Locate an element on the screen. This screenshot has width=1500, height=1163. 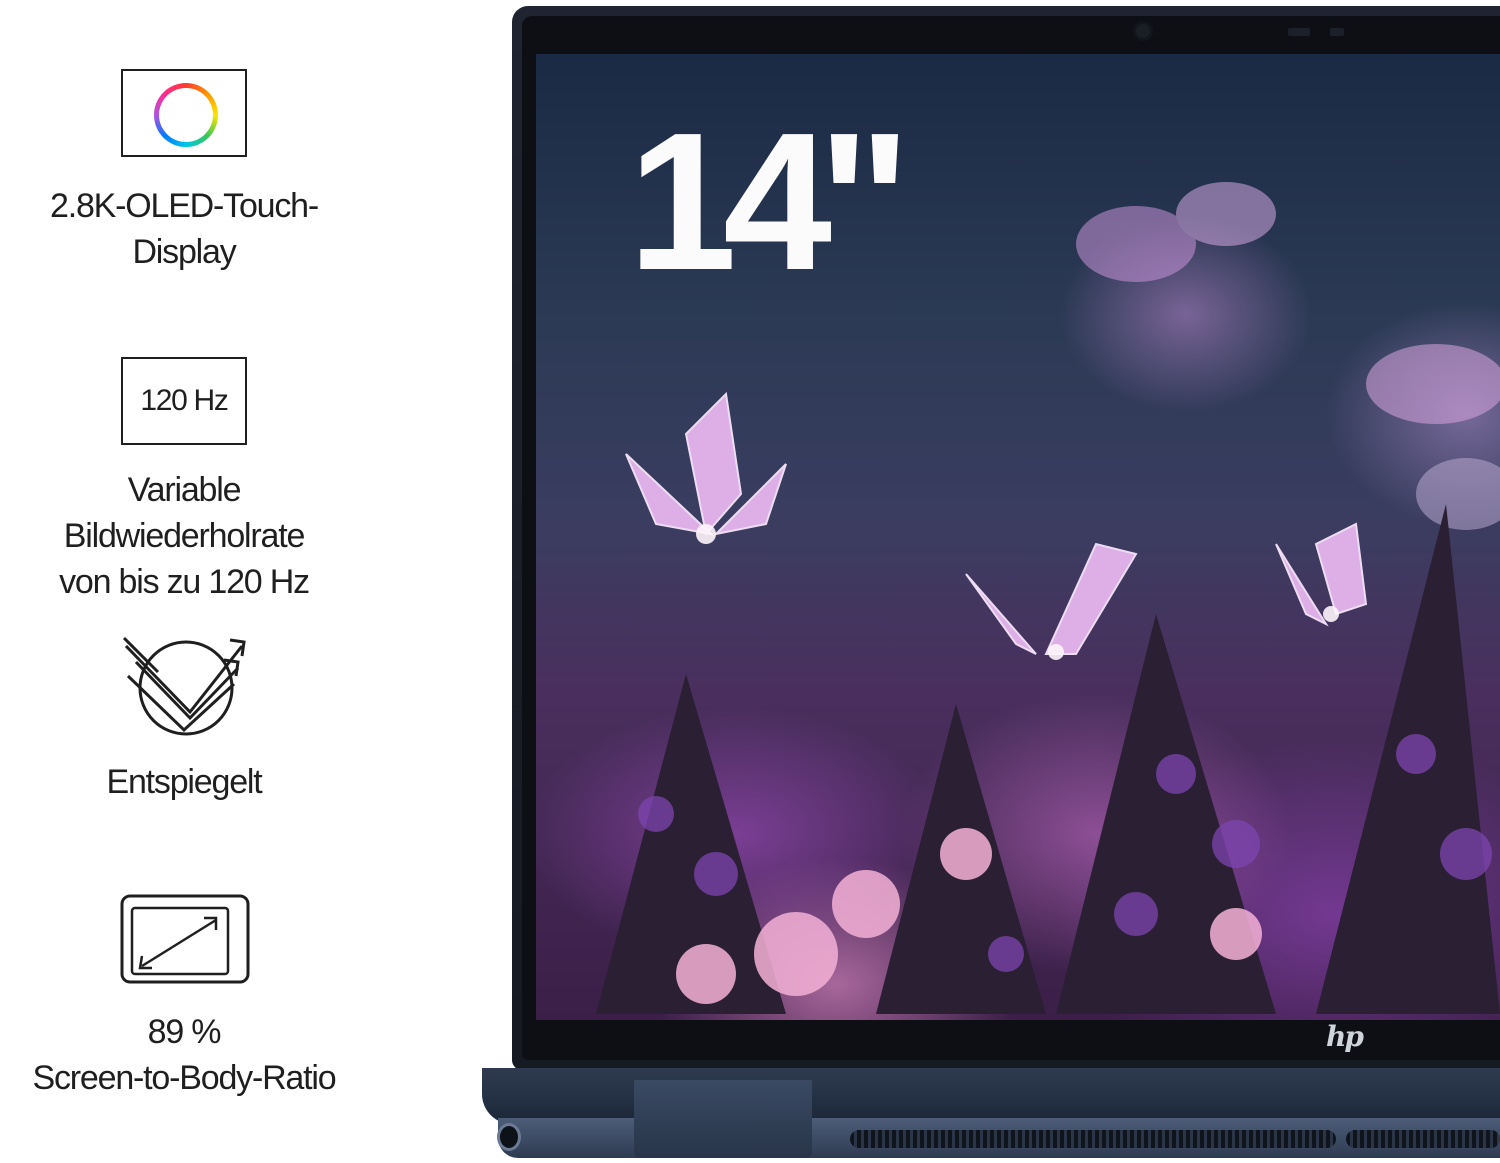
feature-anti-glare-line-1: Entspiegelt is located at coordinates (184, 782).